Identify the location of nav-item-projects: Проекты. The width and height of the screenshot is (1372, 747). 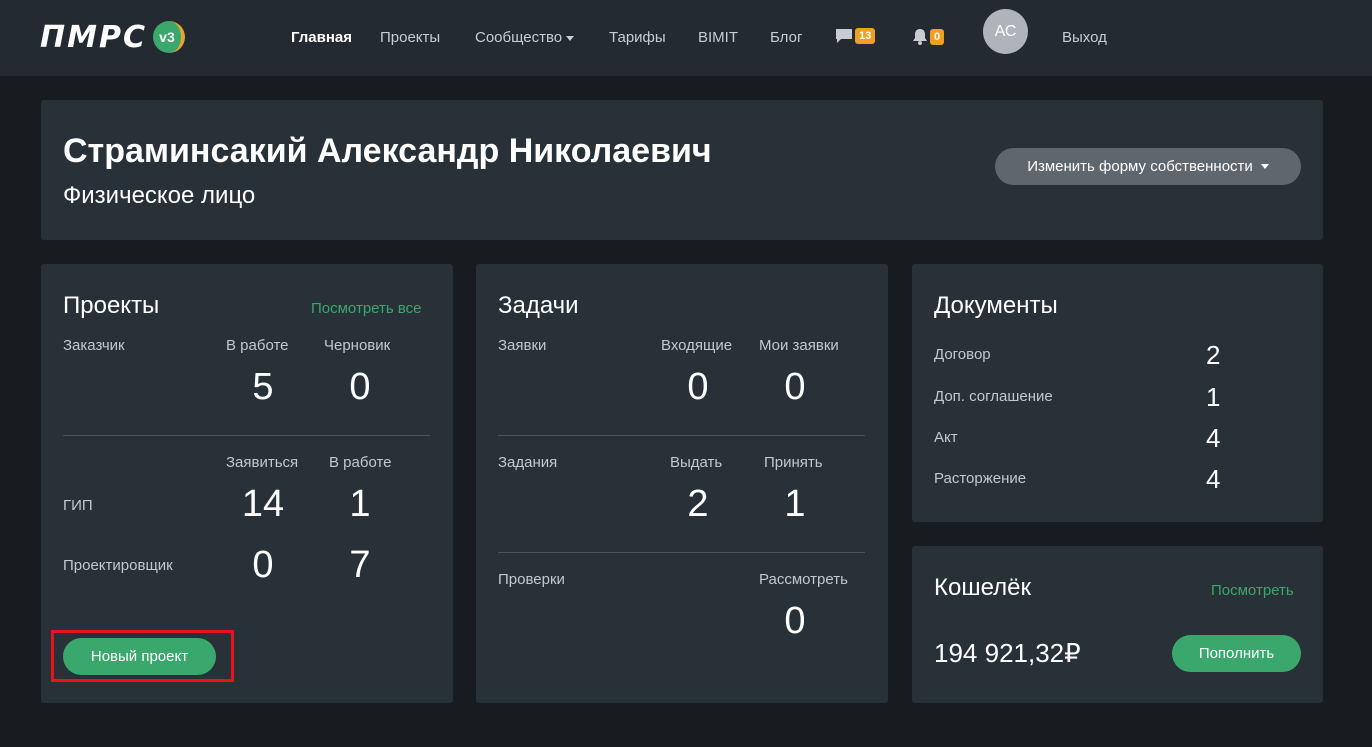
(410, 38).